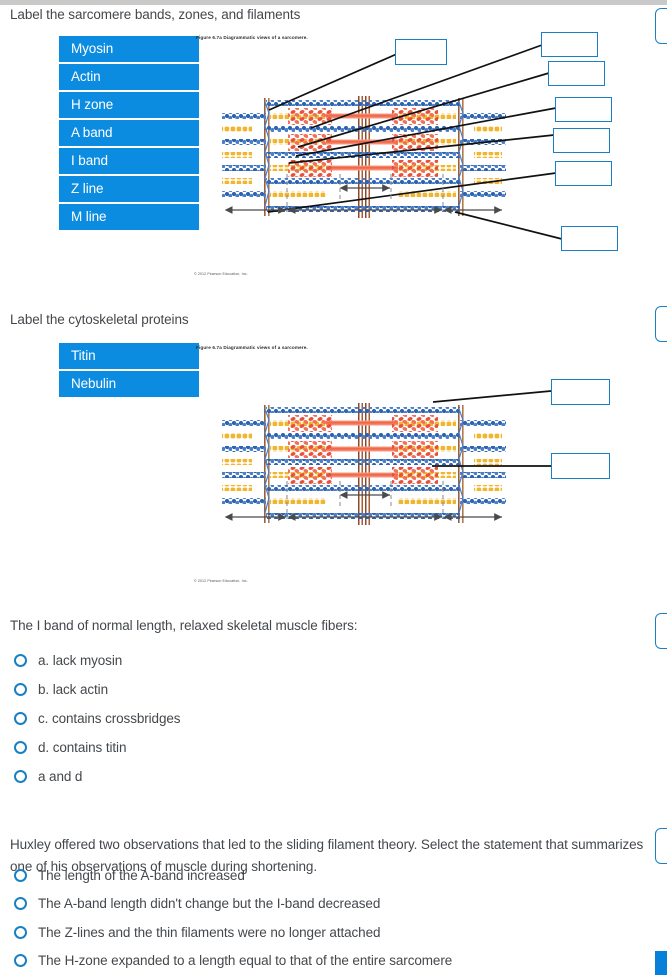 The width and height of the screenshot is (667, 975). Describe the element at coordinates (661, 26) in the screenshot. I see `edge-panel-top` at that location.